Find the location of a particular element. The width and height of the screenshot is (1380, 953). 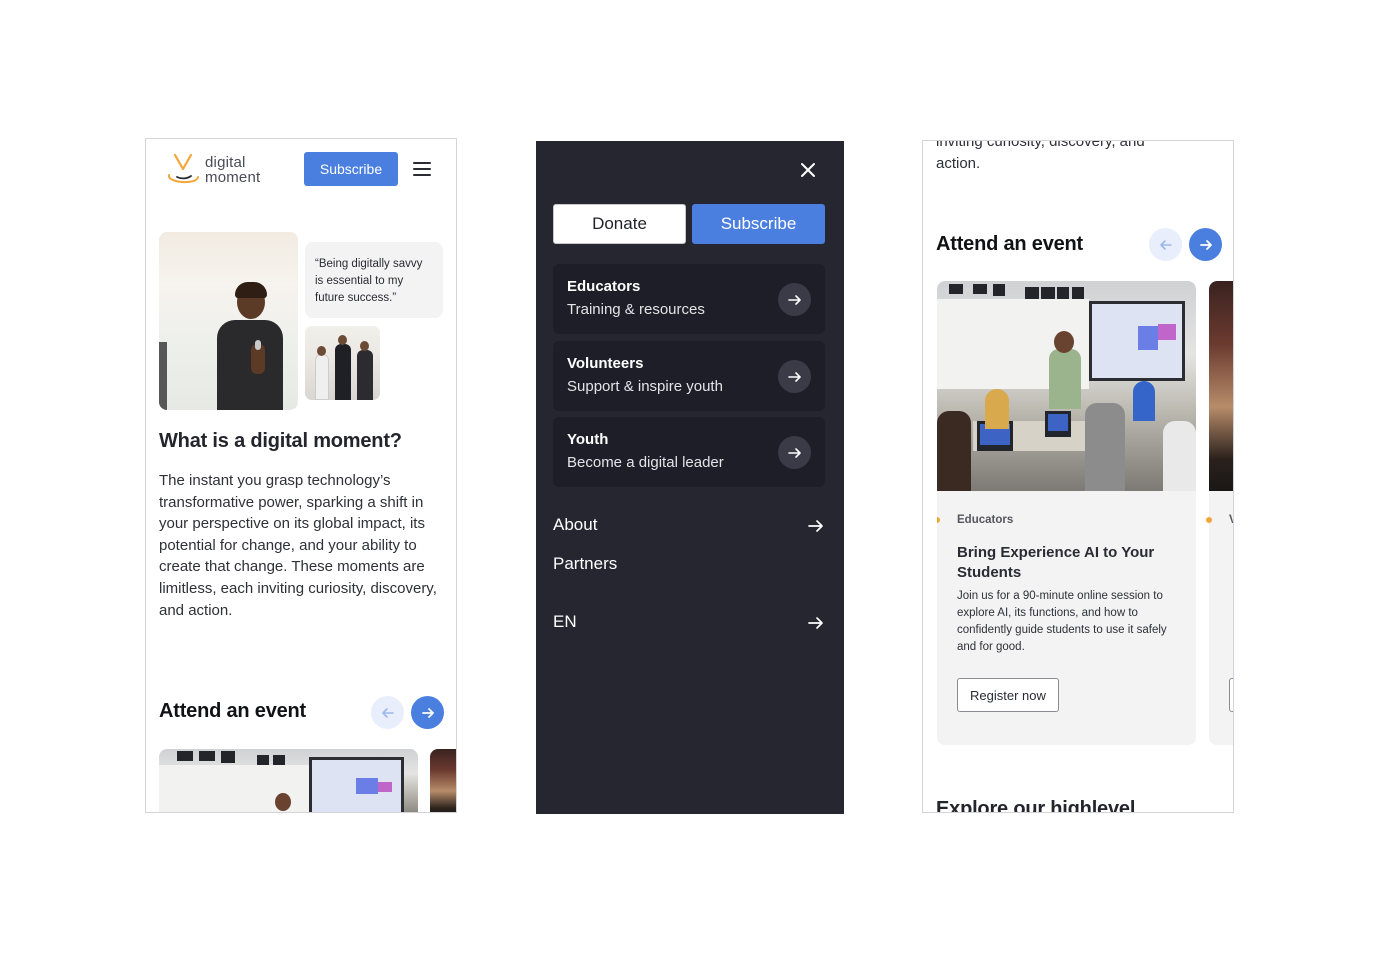

register-now-button is located at coordinates (1231, 695).